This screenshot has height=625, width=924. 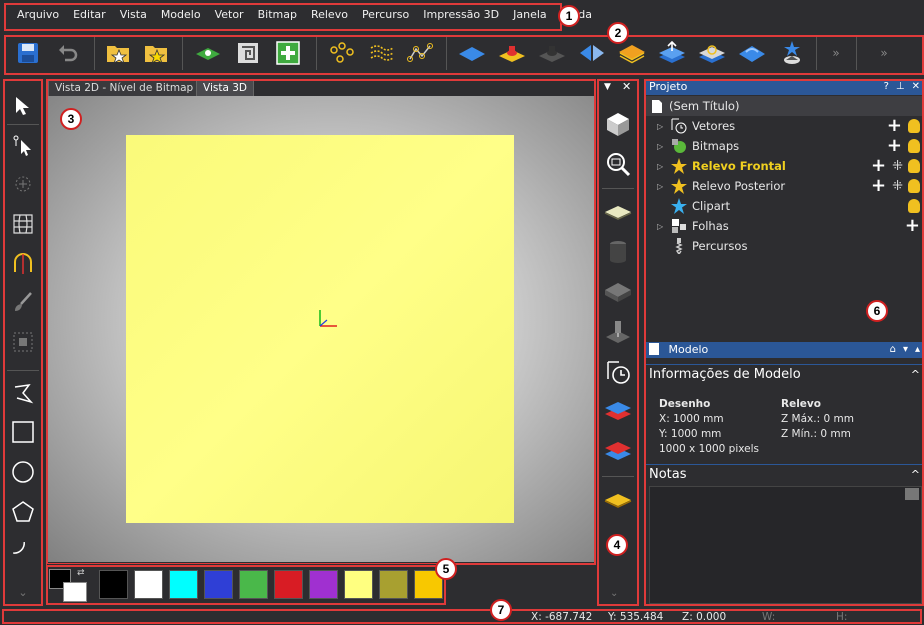 What do you see at coordinates (277, 14) in the screenshot?
I see `menu-bitmap: Bitmap` at bounding box center [277, 14].